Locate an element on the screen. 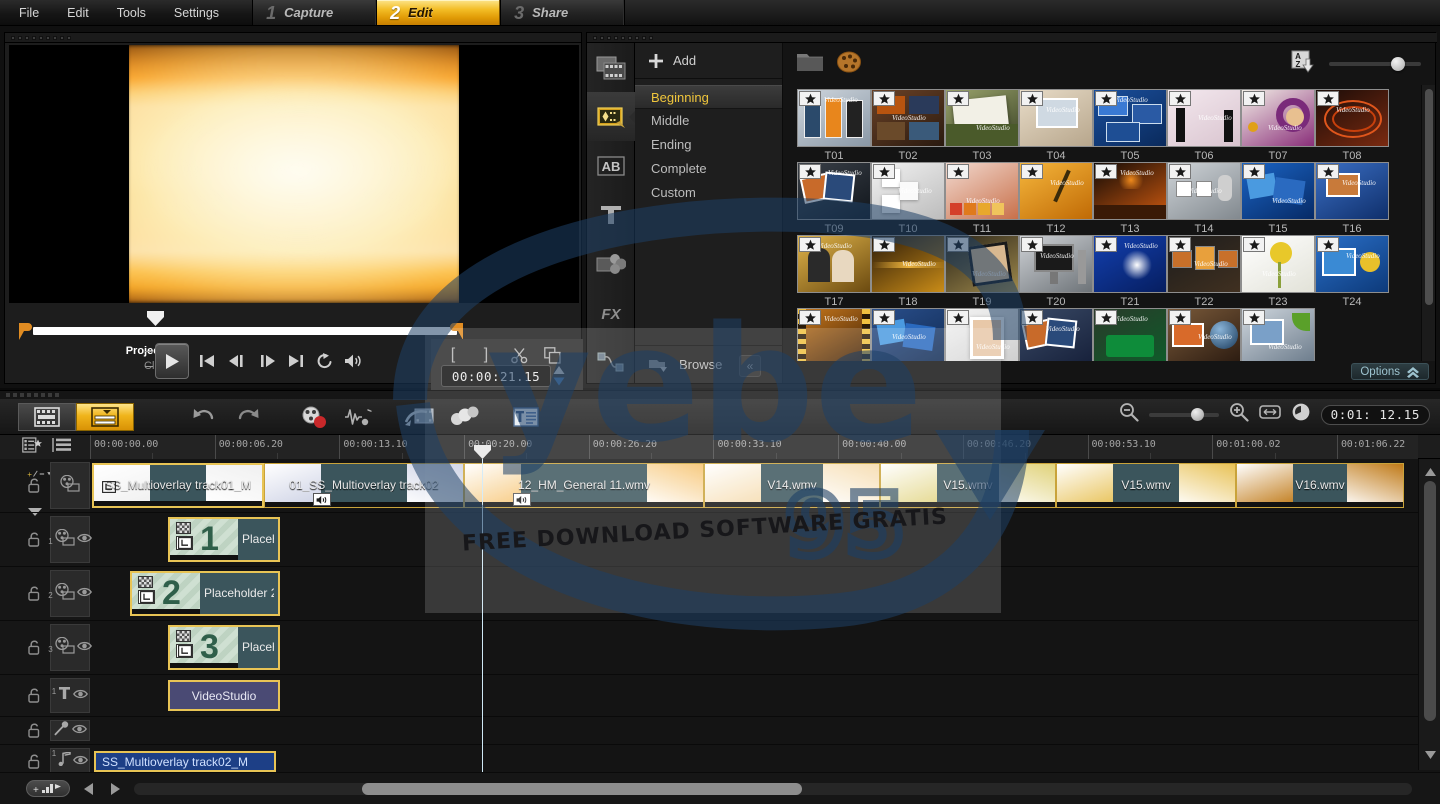 Image resolution: width=1440 pixels, height=804 pixels. track-lane is located at coordinates (755, 730).